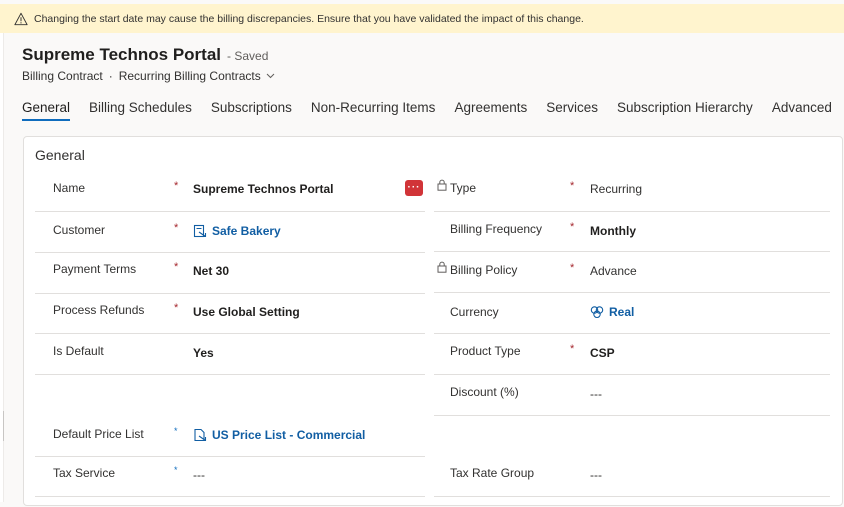 The height and width of the screenshot is (507, 844). What do you see at coordinates (203, 353) in the screenshot?
I see `is-default-toggle: Yes` at bounding box center [203, 353].